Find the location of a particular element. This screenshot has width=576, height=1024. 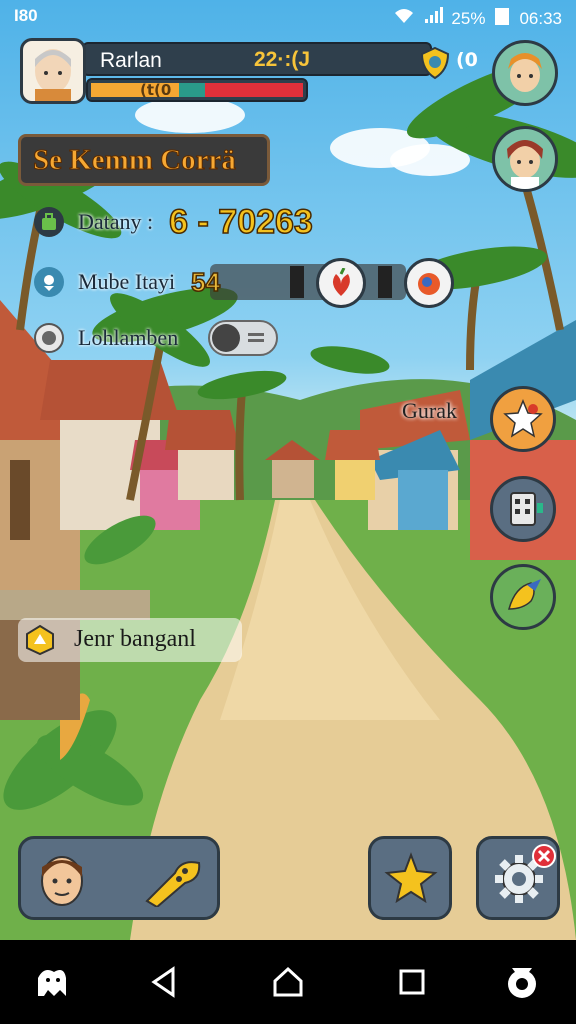

battery-icon is located at coordinates (502, 18).